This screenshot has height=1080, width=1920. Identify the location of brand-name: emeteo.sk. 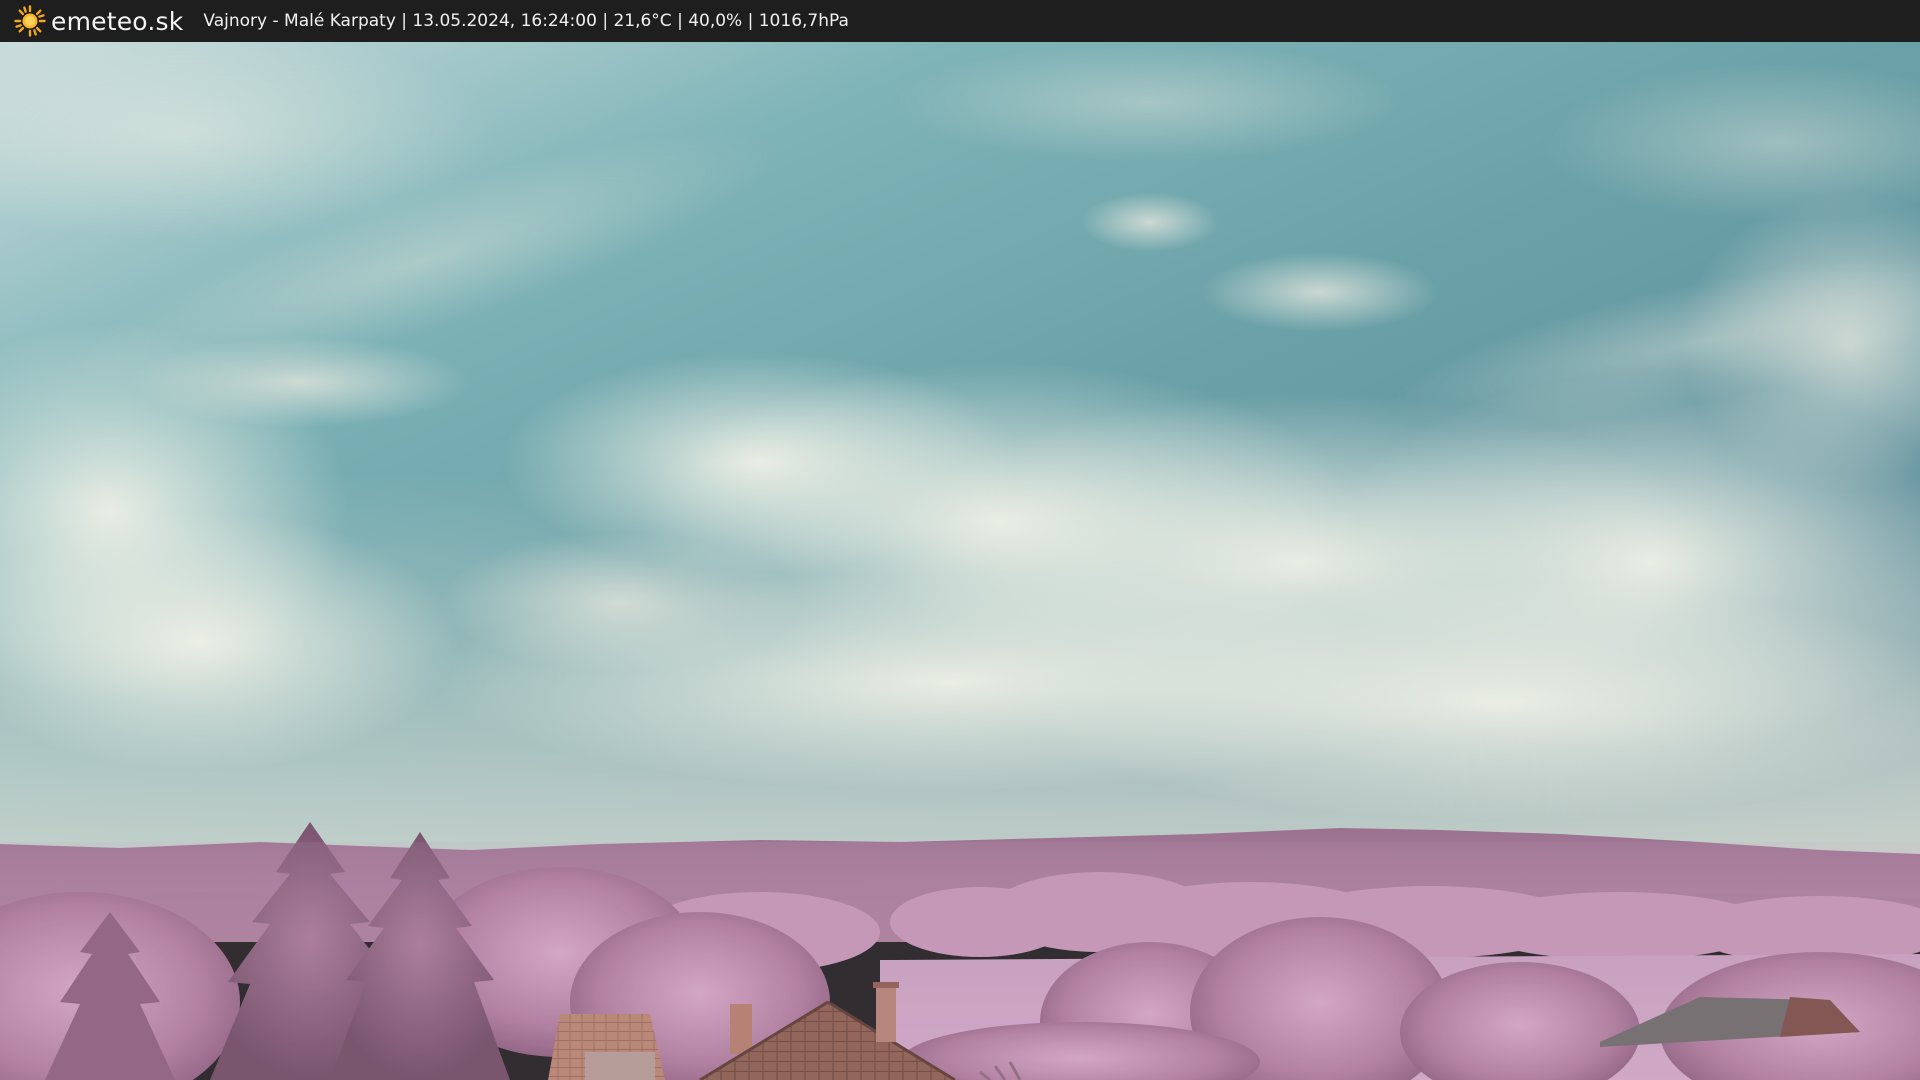
(117, 21).